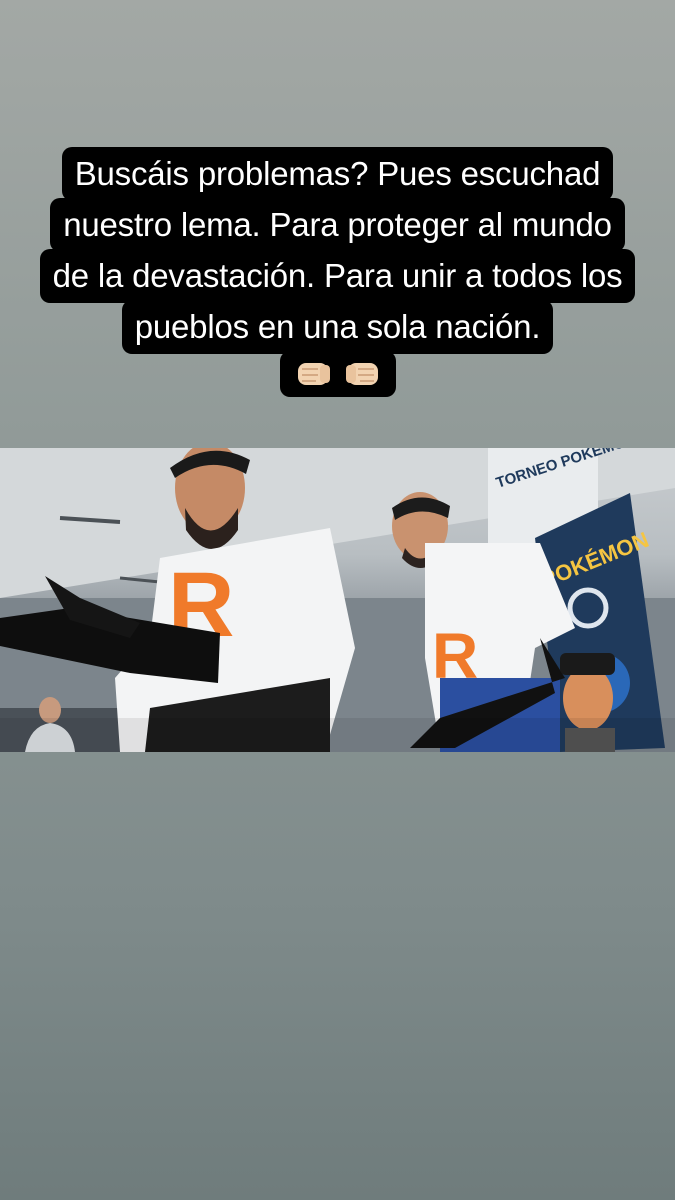 The width and height of the screenshot is (675, 1200). What do you see at coordinates (337, 174) in the screenshot?
I see `caption-line-1: Buscáis problemas? Pues escuchad` at bounding box center [337, 174].